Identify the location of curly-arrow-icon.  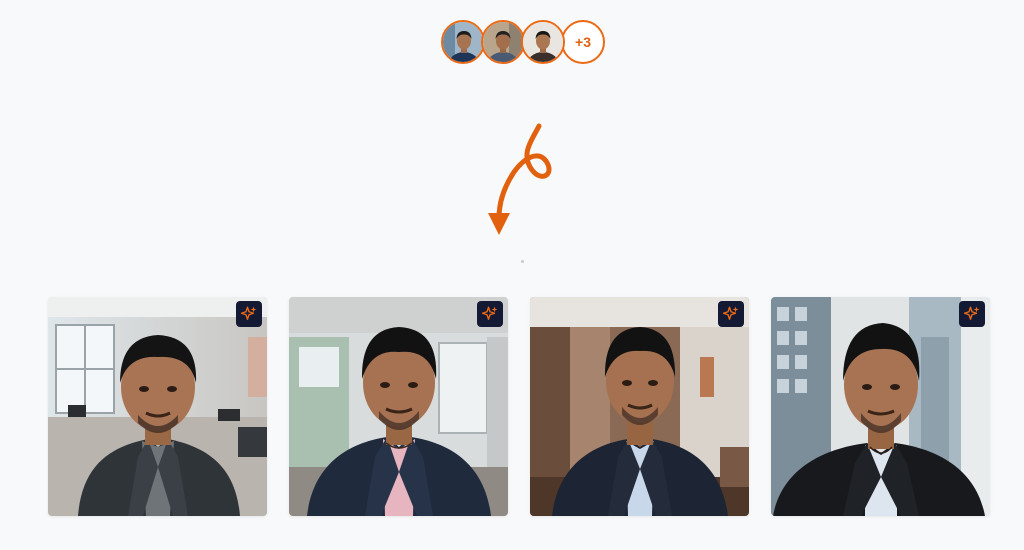
(520, 179).